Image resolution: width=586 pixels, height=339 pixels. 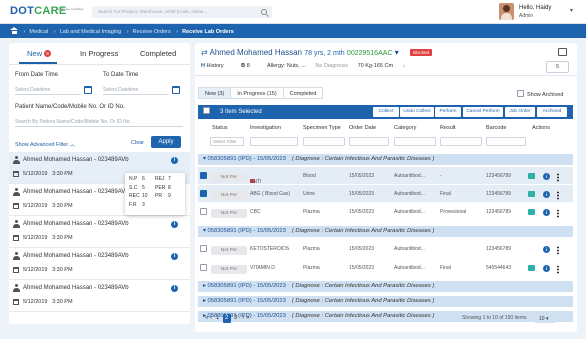 I want to click on column-header: Status, so click(x=220, y=128).